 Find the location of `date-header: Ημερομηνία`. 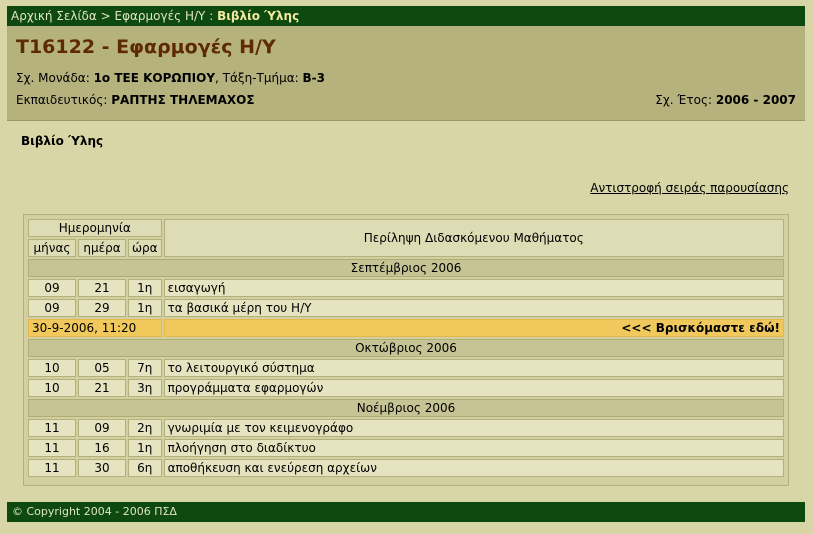

date-header: Ημερομηνία is located at coordinates (95, 228).